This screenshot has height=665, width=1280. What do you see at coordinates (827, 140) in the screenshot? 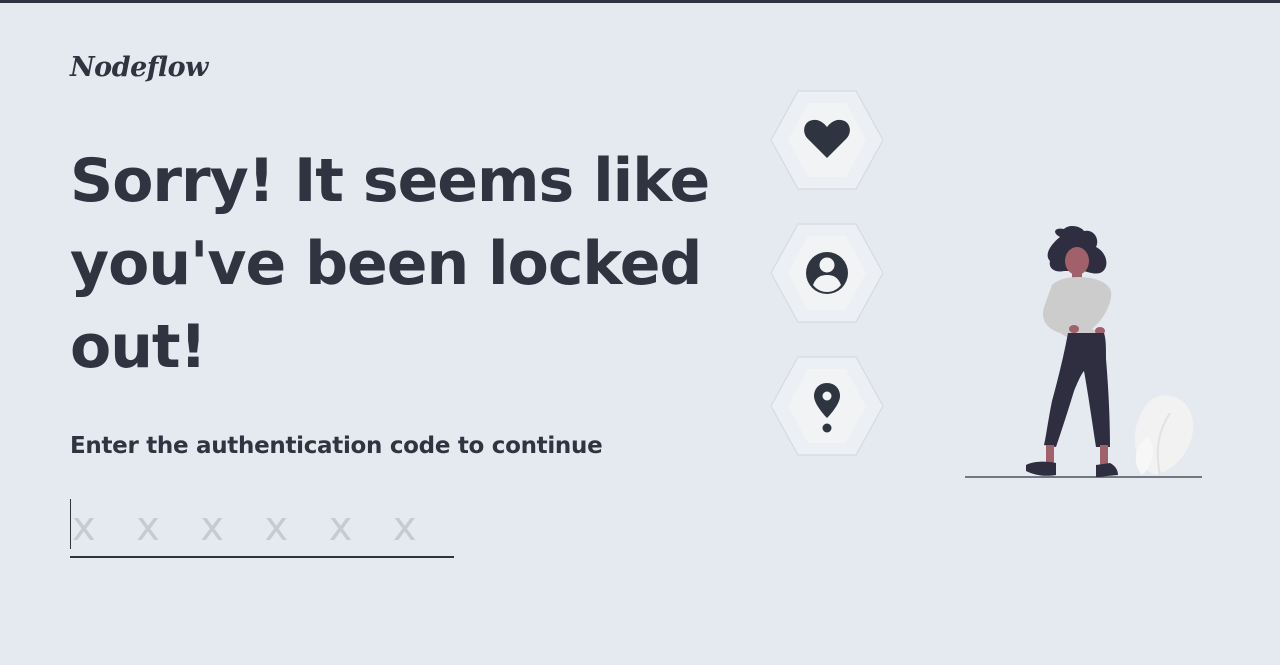
I see `heart-badge` at bounding box center [827, 140].